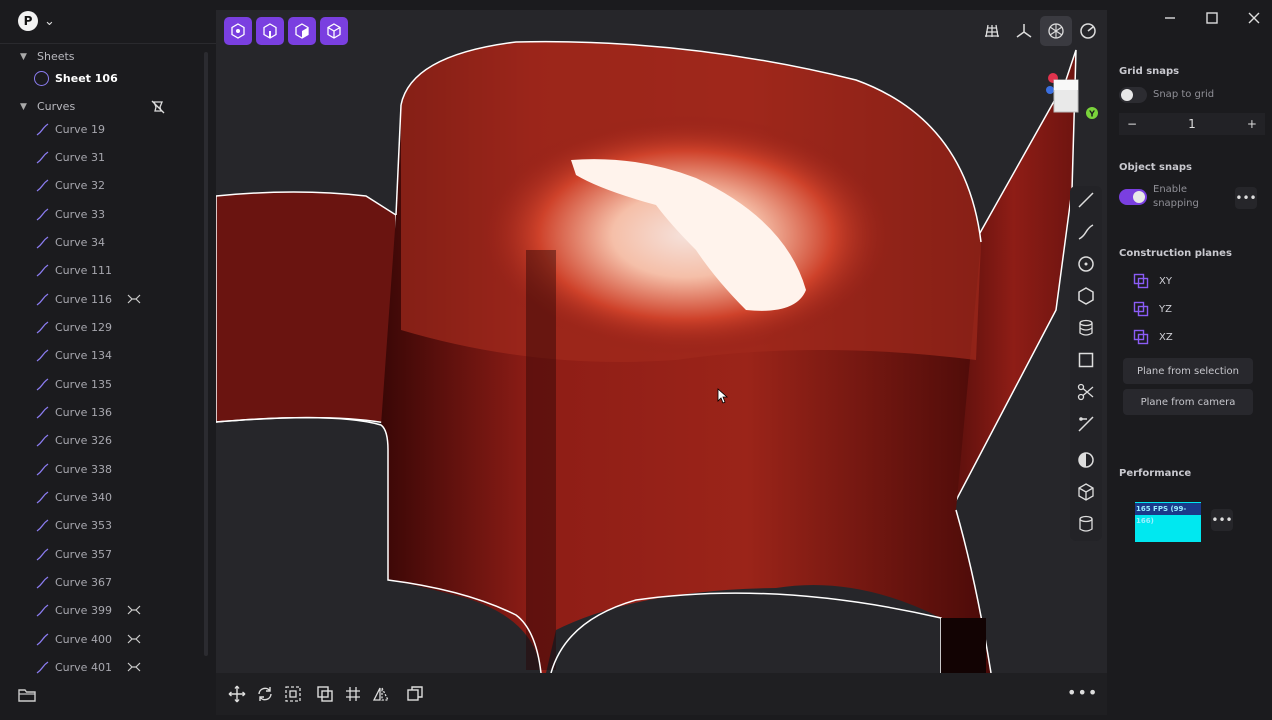 The height and width of the screenshot is (720, 1272). Describe the element at coordinates (83, 299) in the screenshot. I see `curve-item-label: Curve 116` at that location.